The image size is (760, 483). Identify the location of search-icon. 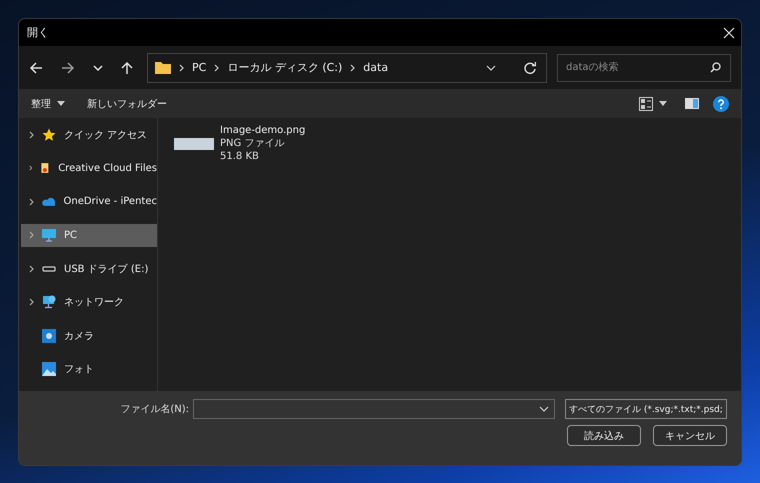
(715, 67).